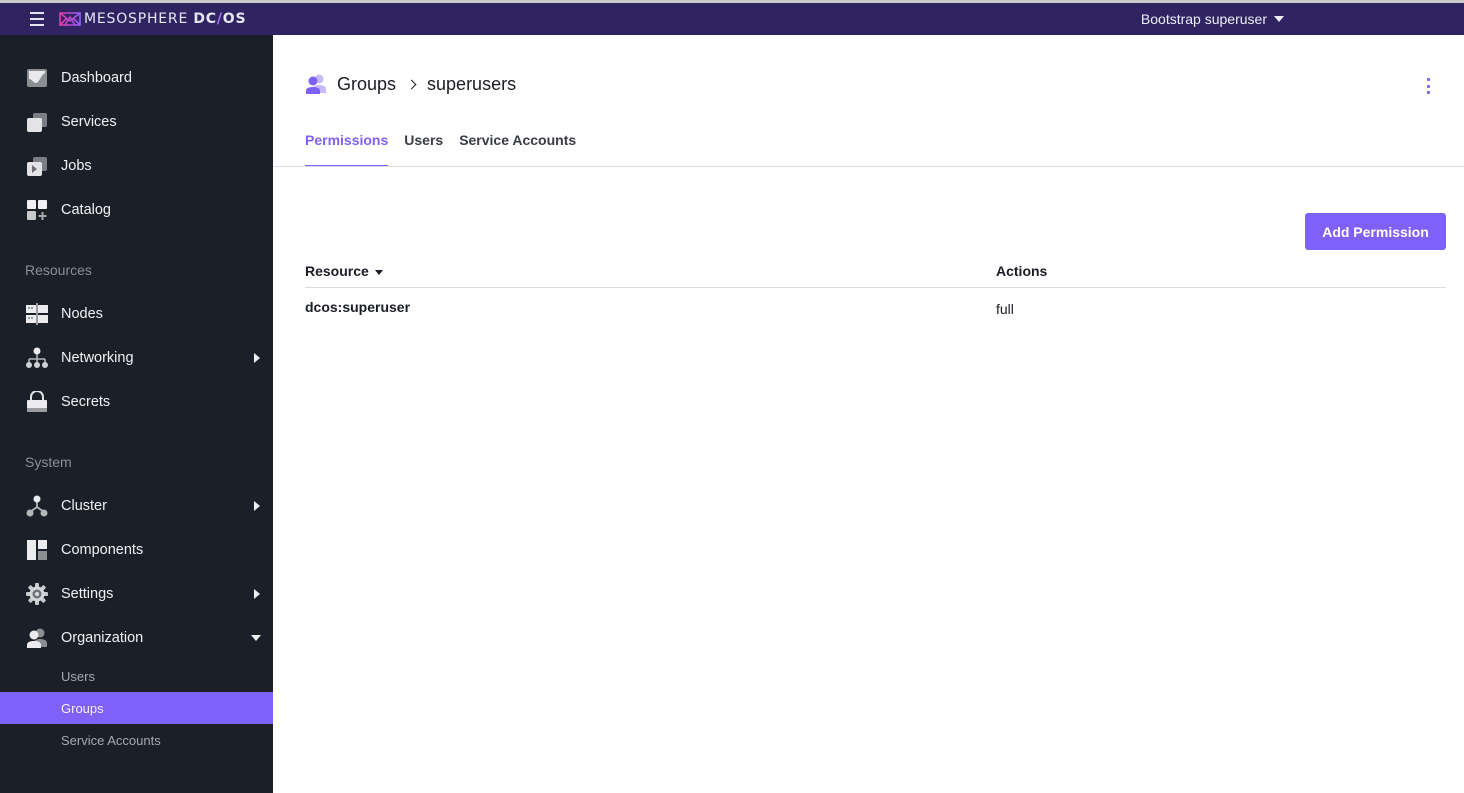 Image resolution: width=1464 pixels, height=793 pixels. I want to click on nodes-icon, so click(37, 314).